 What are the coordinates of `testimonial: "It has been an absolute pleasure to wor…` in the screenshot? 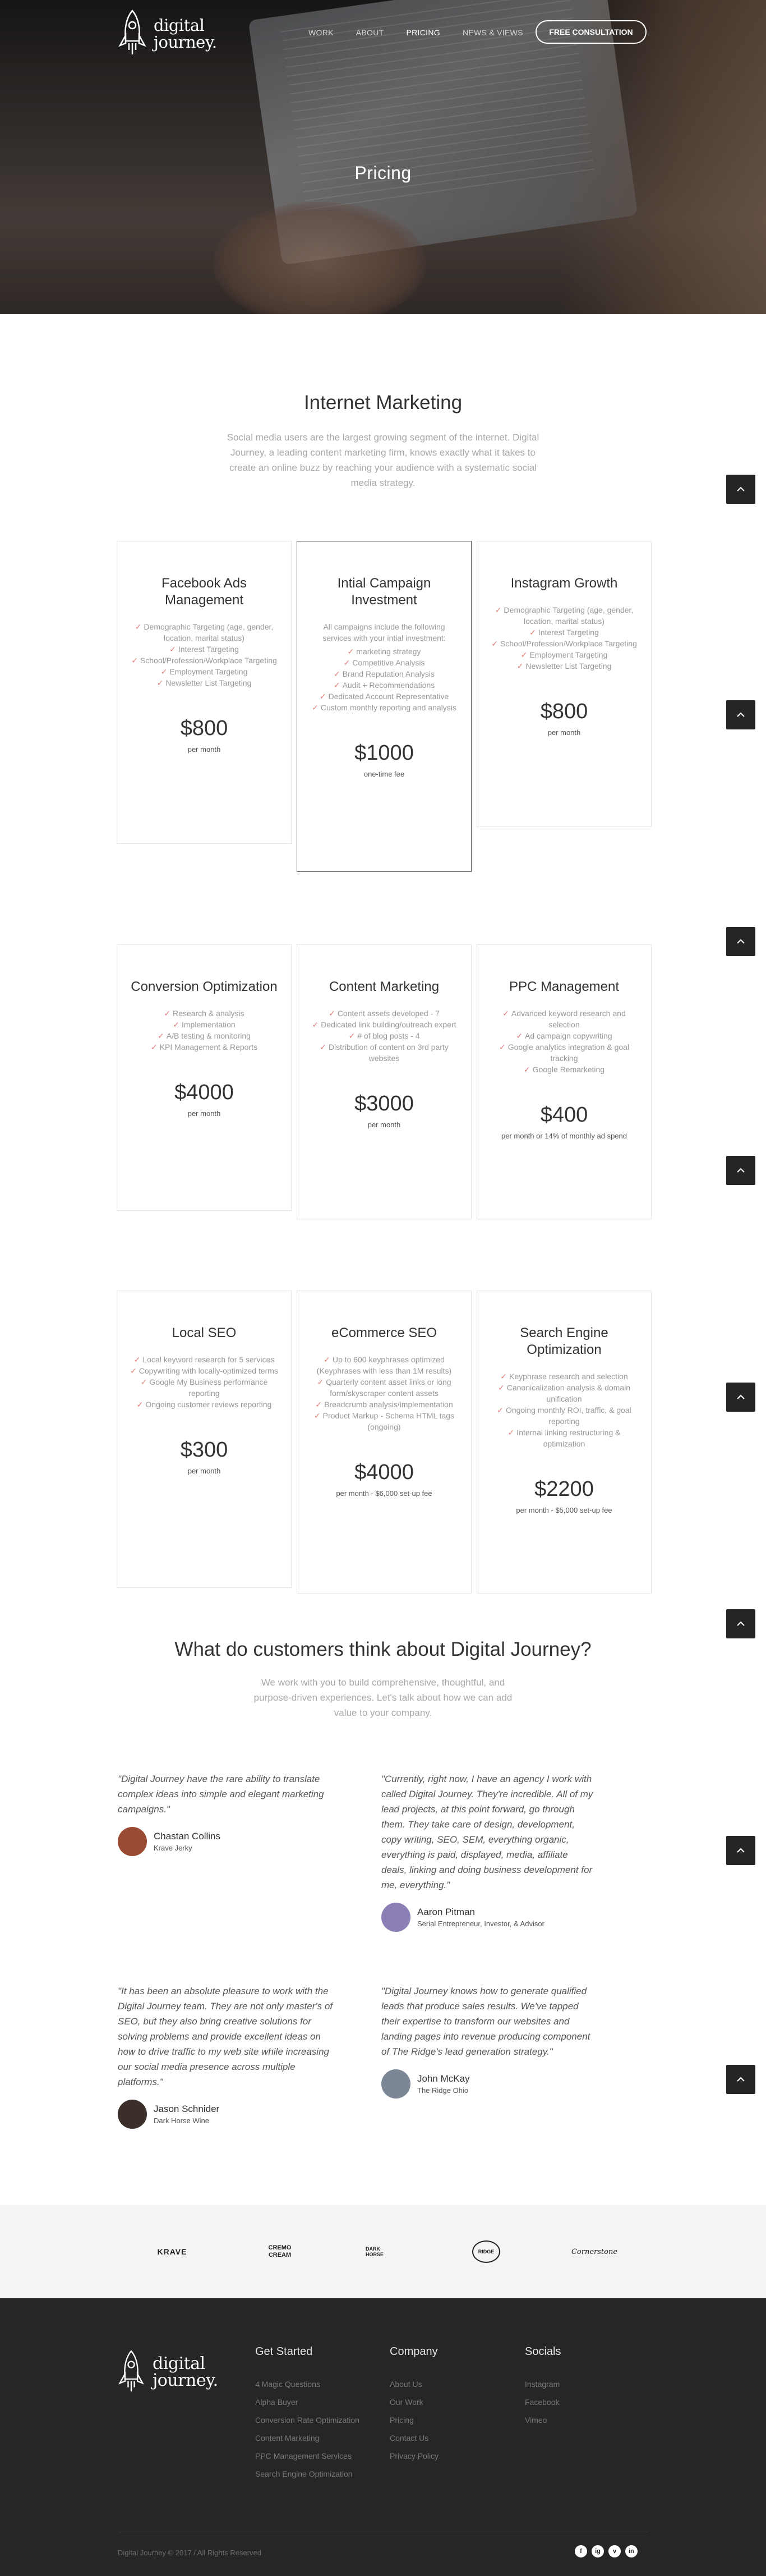 It's located at (227, 2056).